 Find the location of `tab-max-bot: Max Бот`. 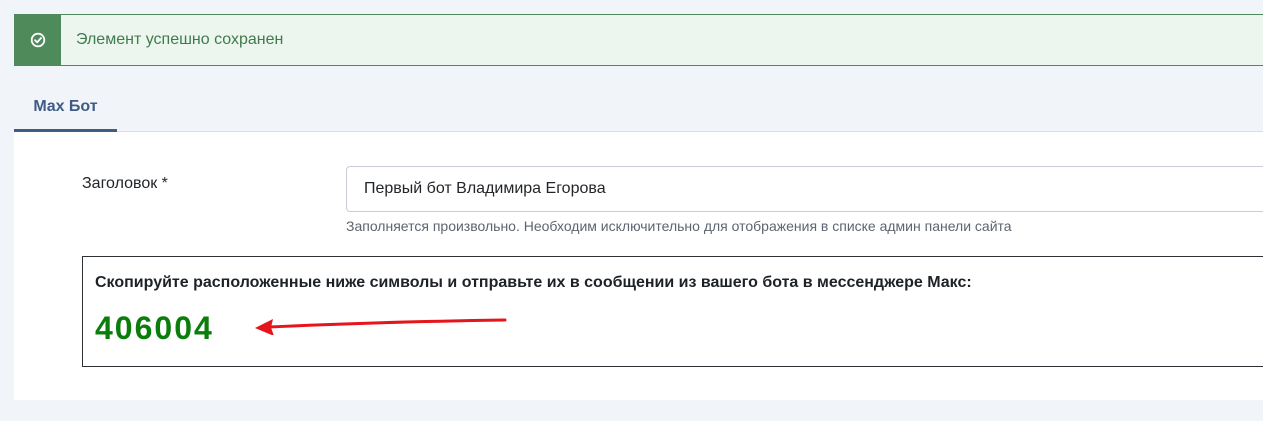

tab-max-bot: Max Бот is located at coordinates (65, 108).